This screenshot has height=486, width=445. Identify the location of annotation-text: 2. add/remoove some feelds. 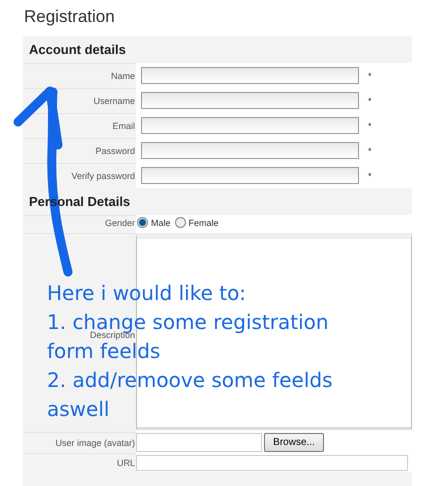
(189, 380).